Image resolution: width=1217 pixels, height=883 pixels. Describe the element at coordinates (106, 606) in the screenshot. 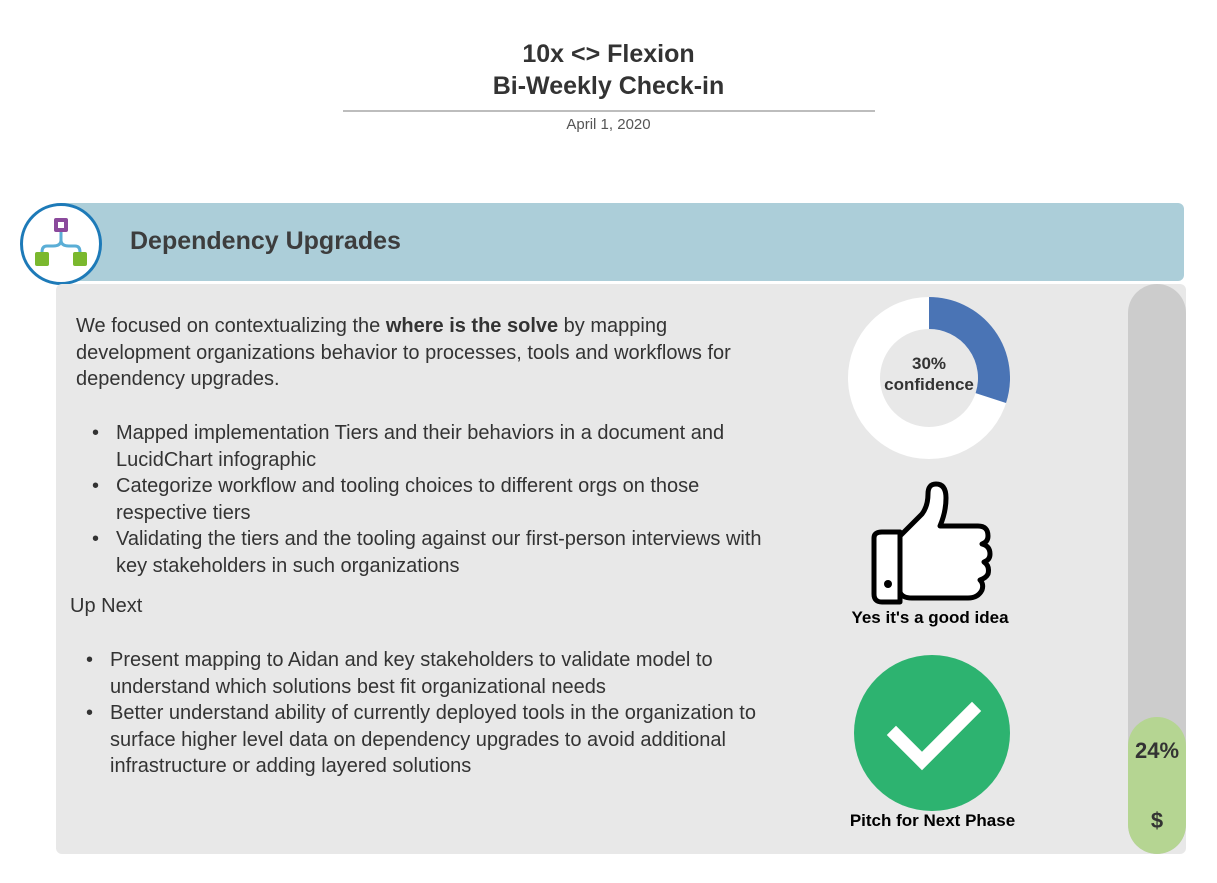

I see `up-next-heading: Up Next` at that location.